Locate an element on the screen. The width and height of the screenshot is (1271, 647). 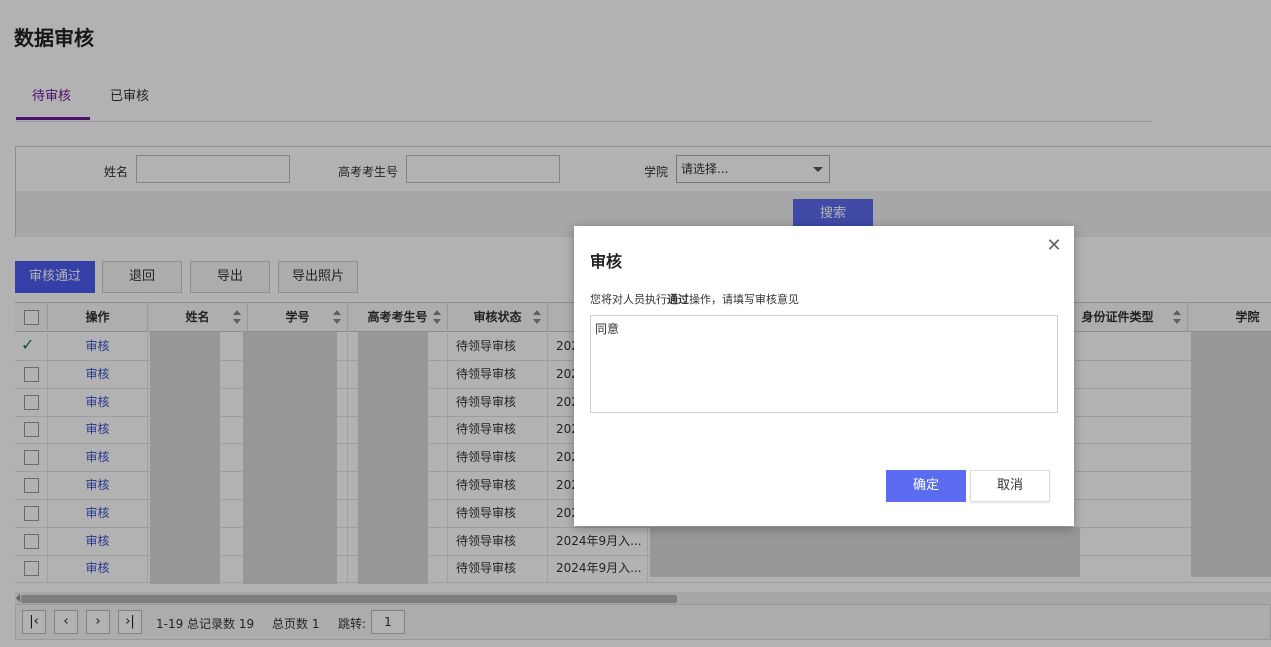
review-comment-input: 同意 is located at coordinates (824, 364).